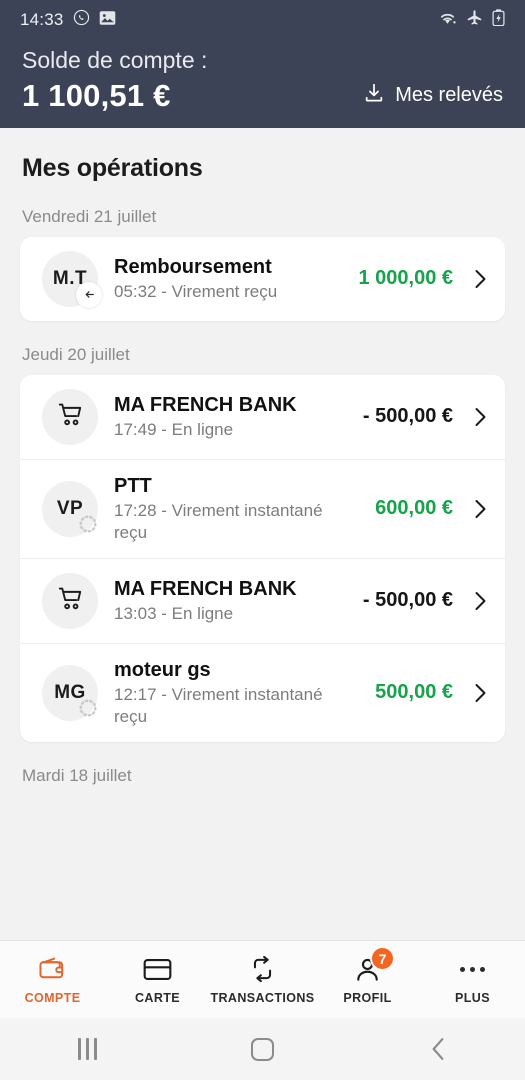 This screenshot has height=1080, width=525. Describe the element at coordinates (414, 692) in the screenshot. I see `transaction-amount: 500,00 €` at that location.